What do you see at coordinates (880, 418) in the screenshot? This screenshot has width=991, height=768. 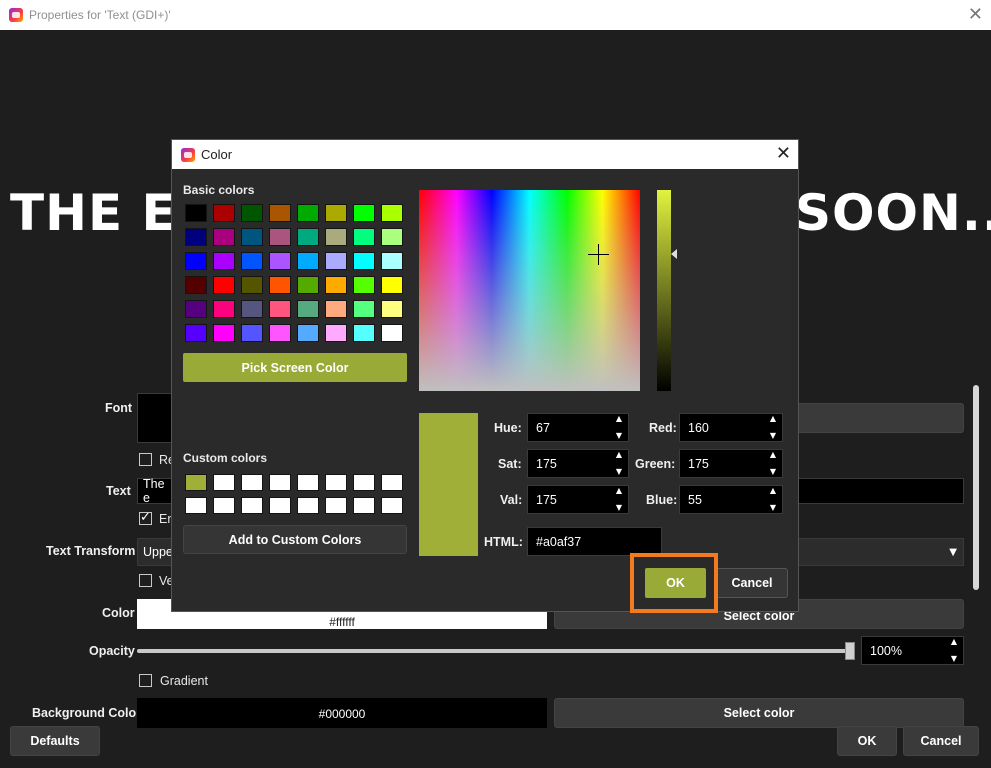 I see `select-font-button` at bounding box center [880, 418].